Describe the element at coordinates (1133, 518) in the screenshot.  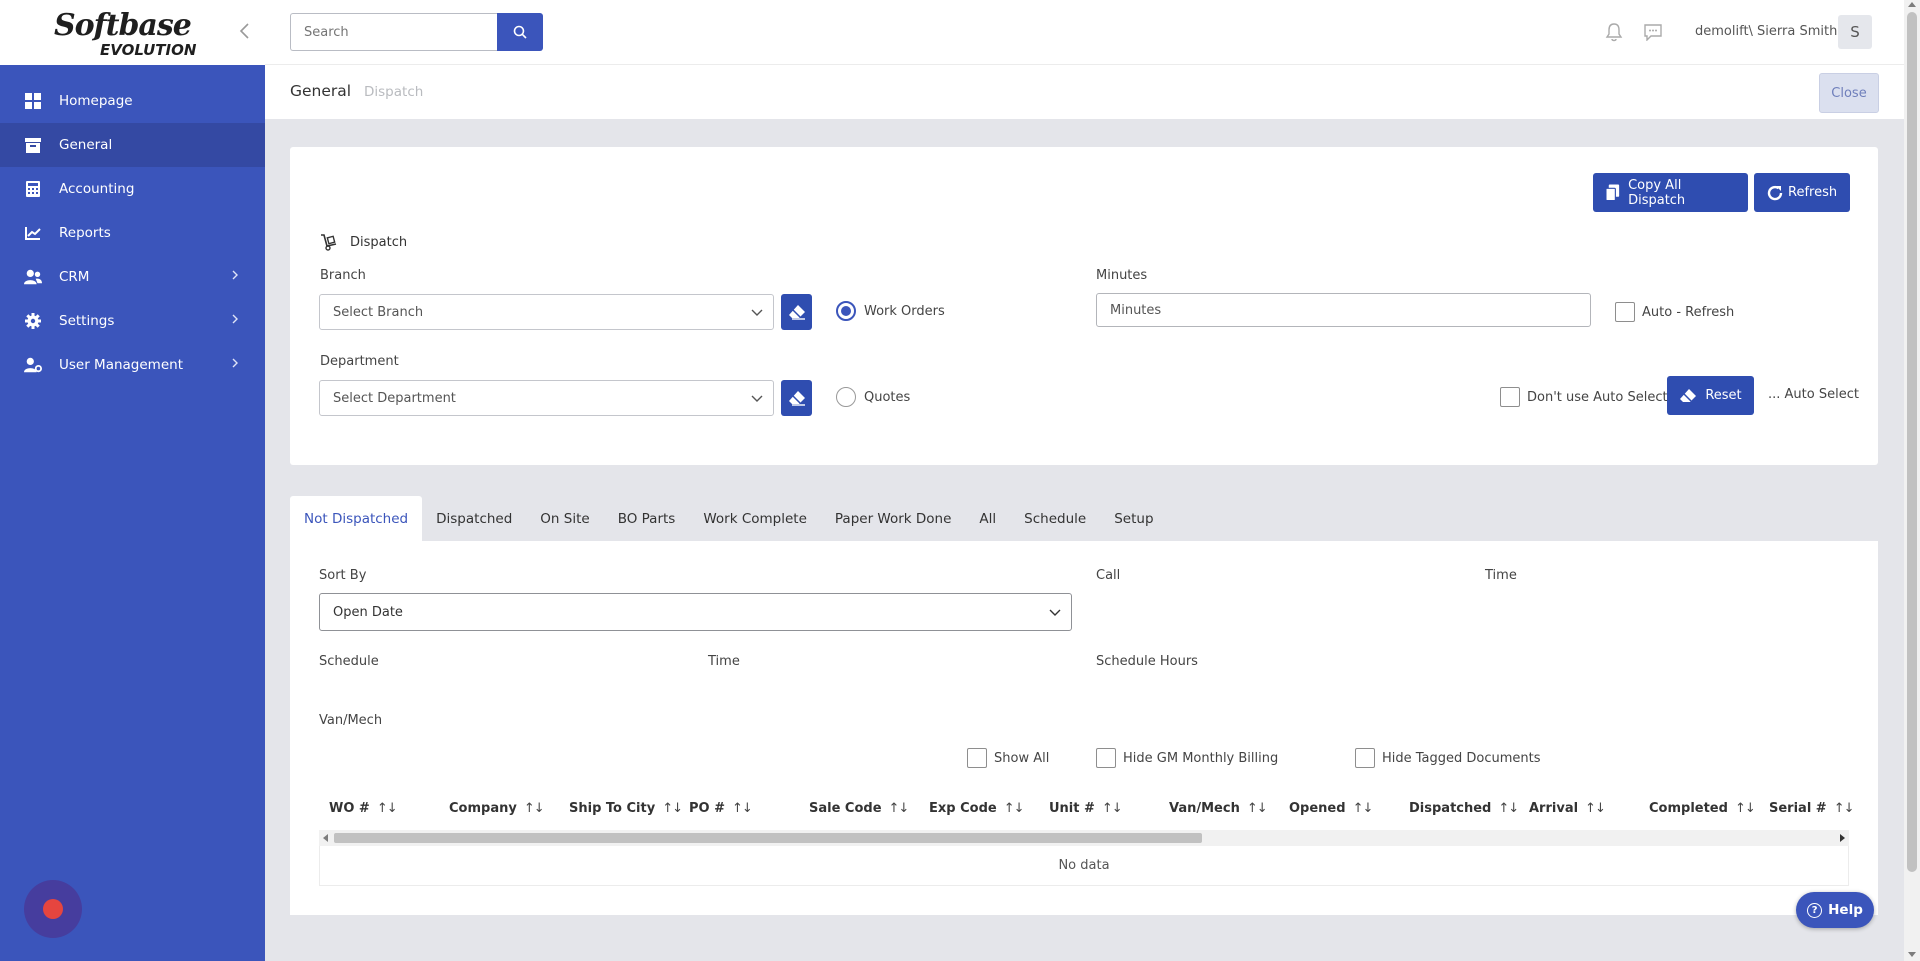
I see `tab-setup: Setup` at that location.